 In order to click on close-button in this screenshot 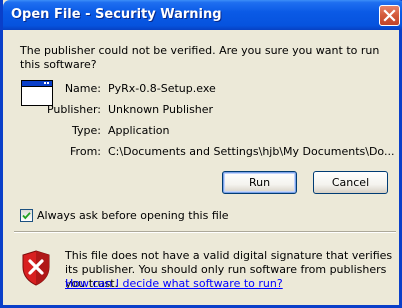, I will do `click(389, 15)`.